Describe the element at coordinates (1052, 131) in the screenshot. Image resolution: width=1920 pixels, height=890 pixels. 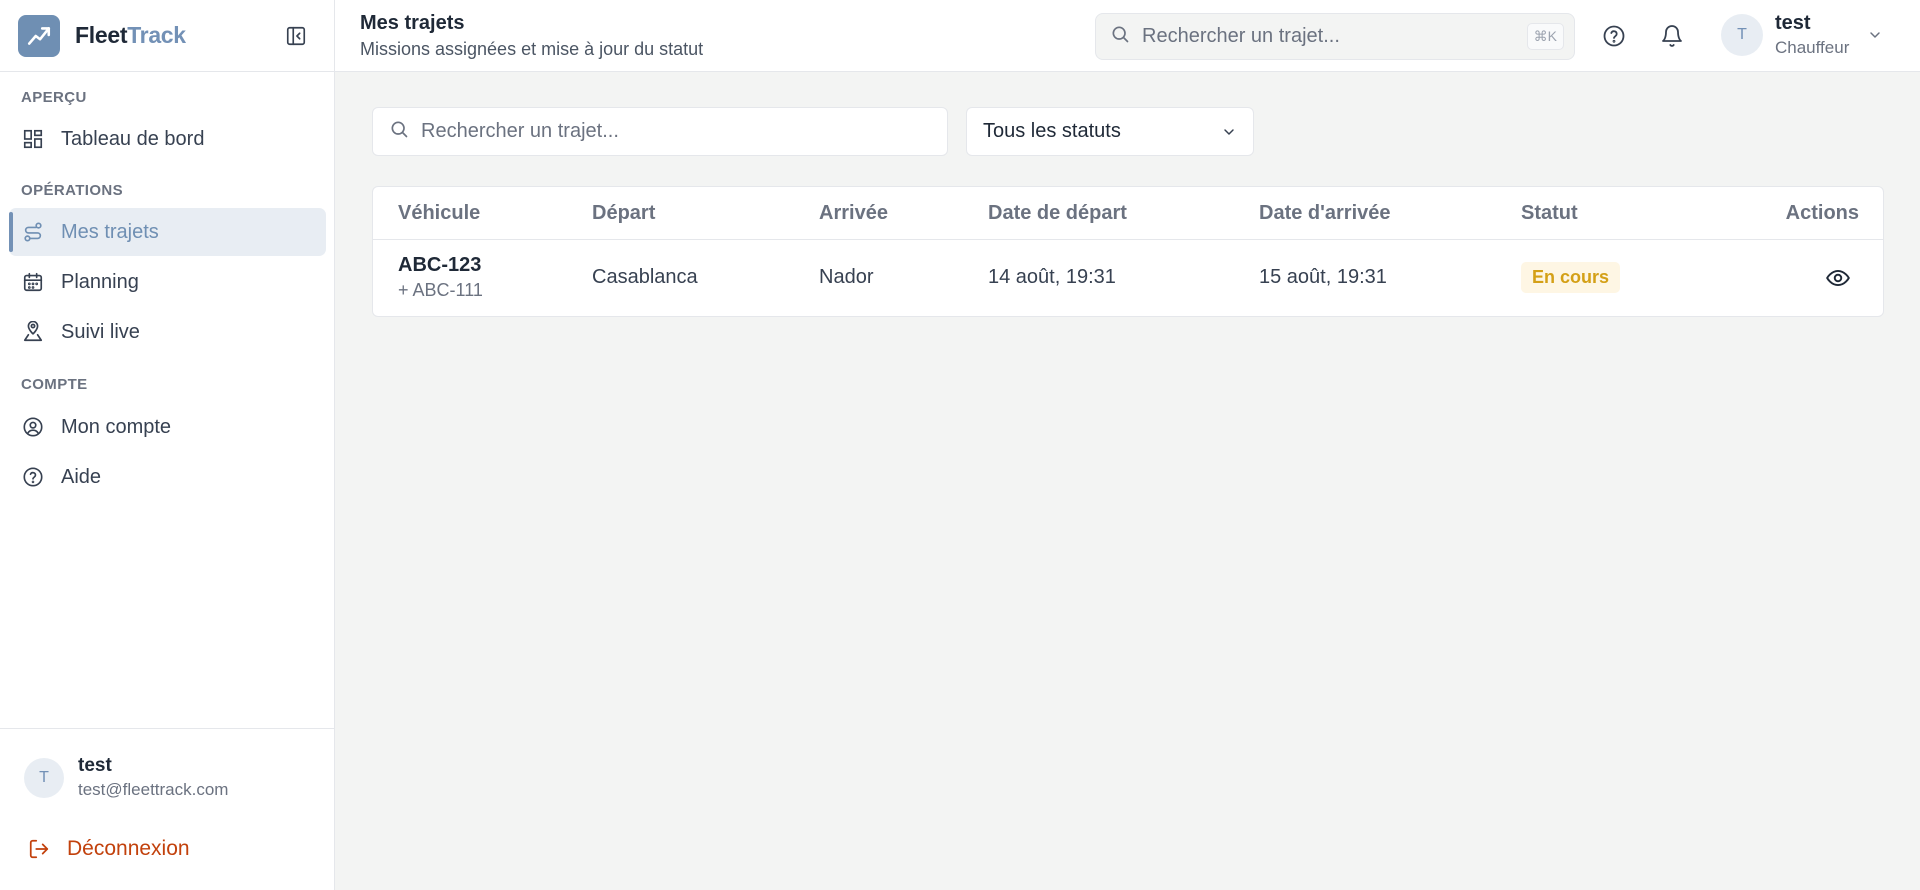
I see `status-filter-value: Tous les statuts` at that location.